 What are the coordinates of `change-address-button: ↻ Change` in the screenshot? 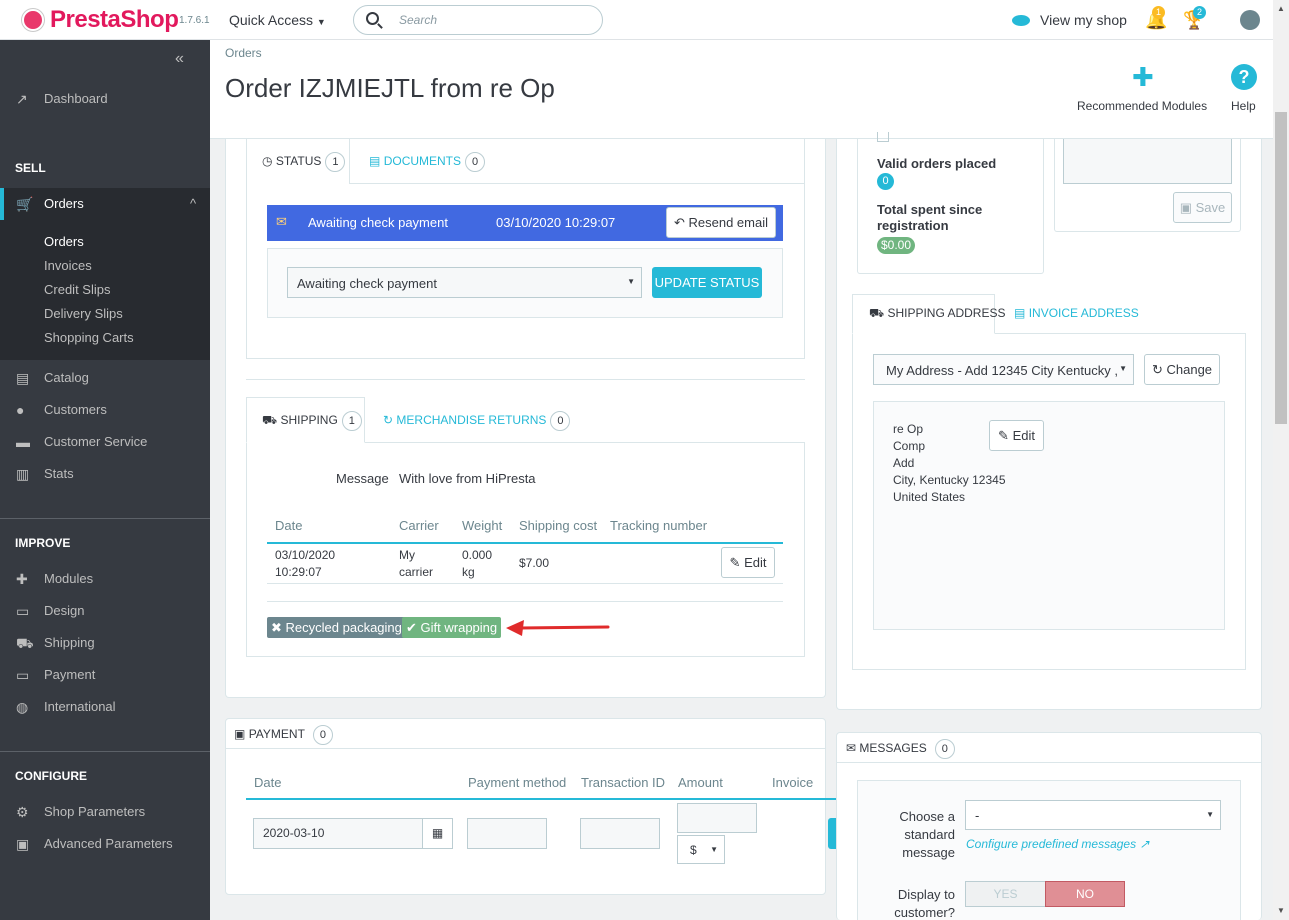 It's located at (1182, 369).